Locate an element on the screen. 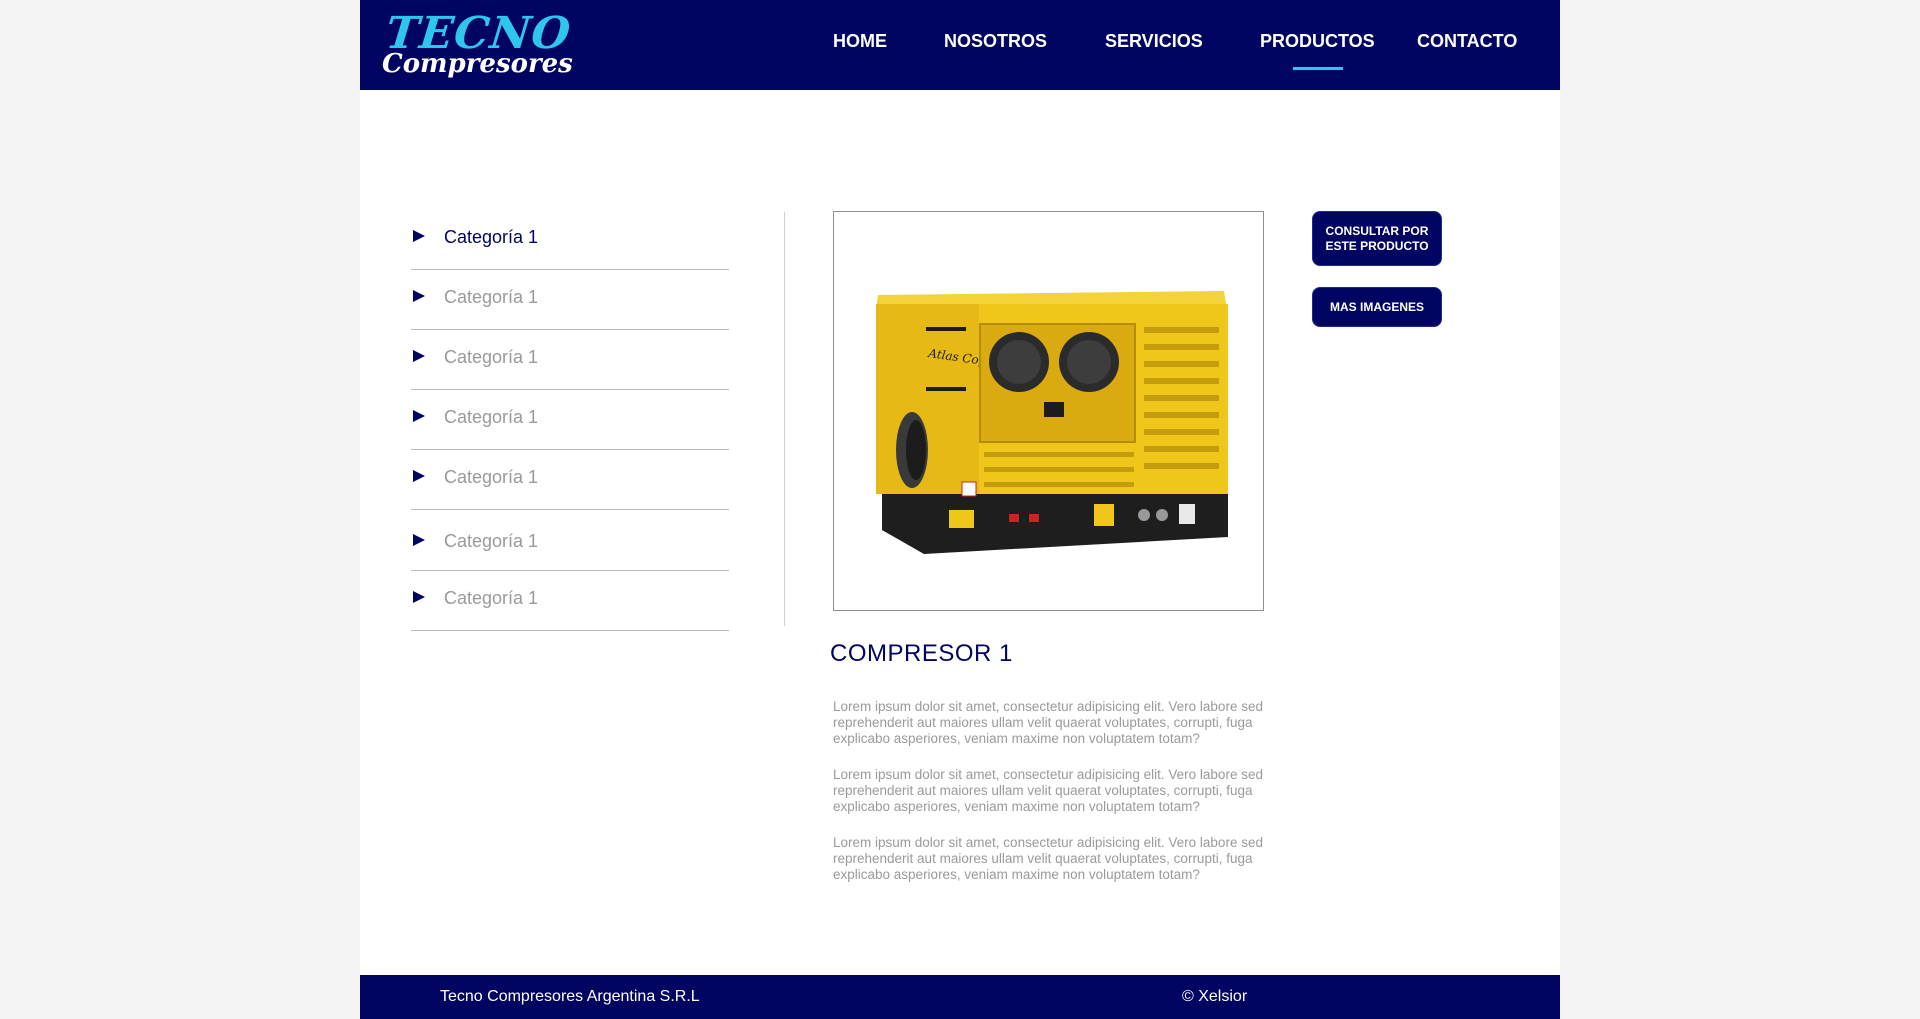 This screenshot has height=1019, width=1920. footer-company: Tecno Compresores Argentina S.R.L is located at coordinates (570, 996).